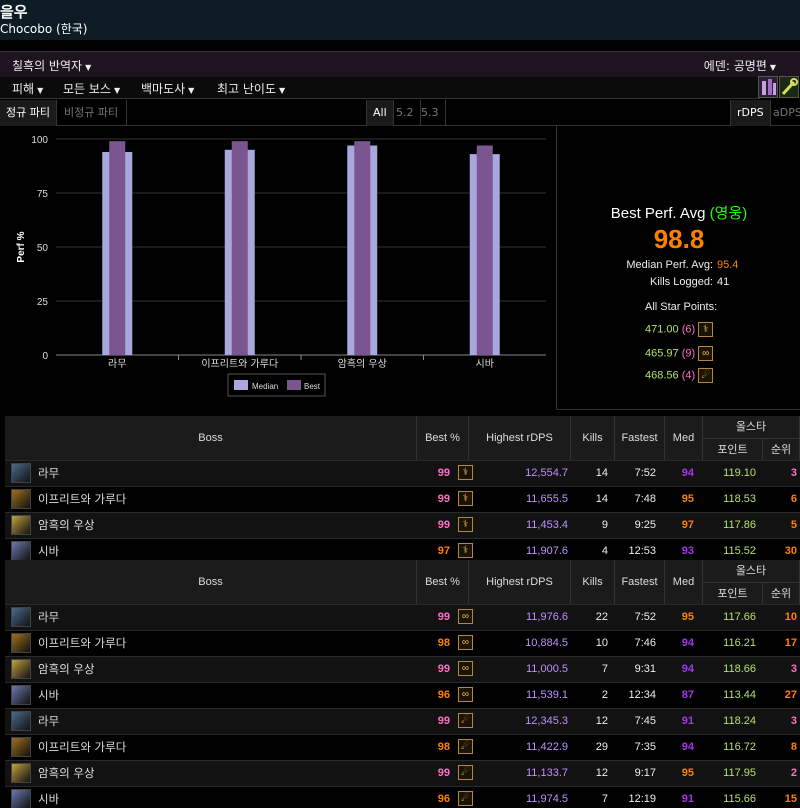 This screenshot has height=808, width=800. Describe the element at coordinates (688, 375) in the screenshot. I see `allstar-rank: (4)` at that location.